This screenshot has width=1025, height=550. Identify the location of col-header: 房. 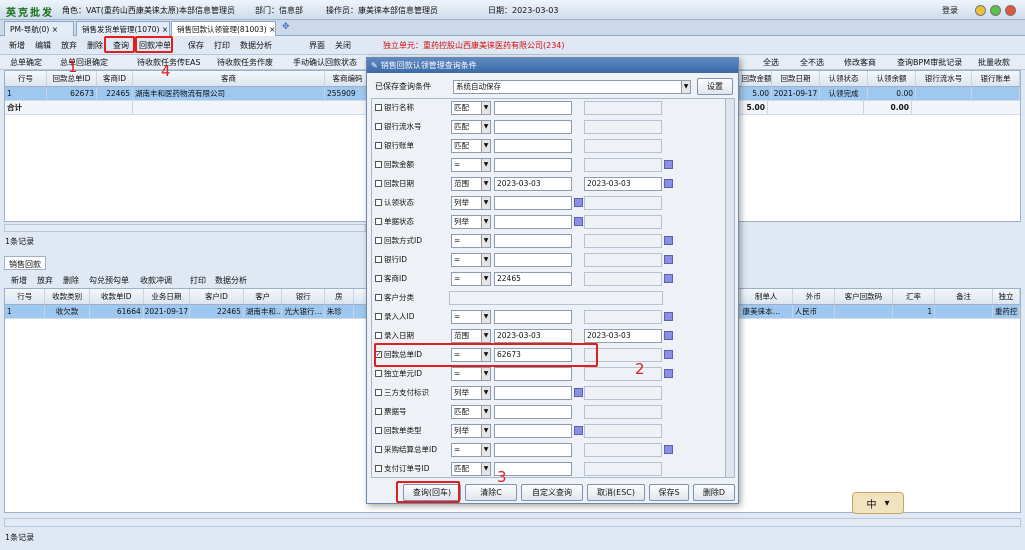
(339, 296).